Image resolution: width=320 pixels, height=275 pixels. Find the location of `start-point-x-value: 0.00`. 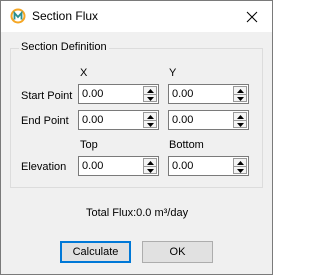

start-point-x-value: 0.00 is located at coordinates (93, 94).